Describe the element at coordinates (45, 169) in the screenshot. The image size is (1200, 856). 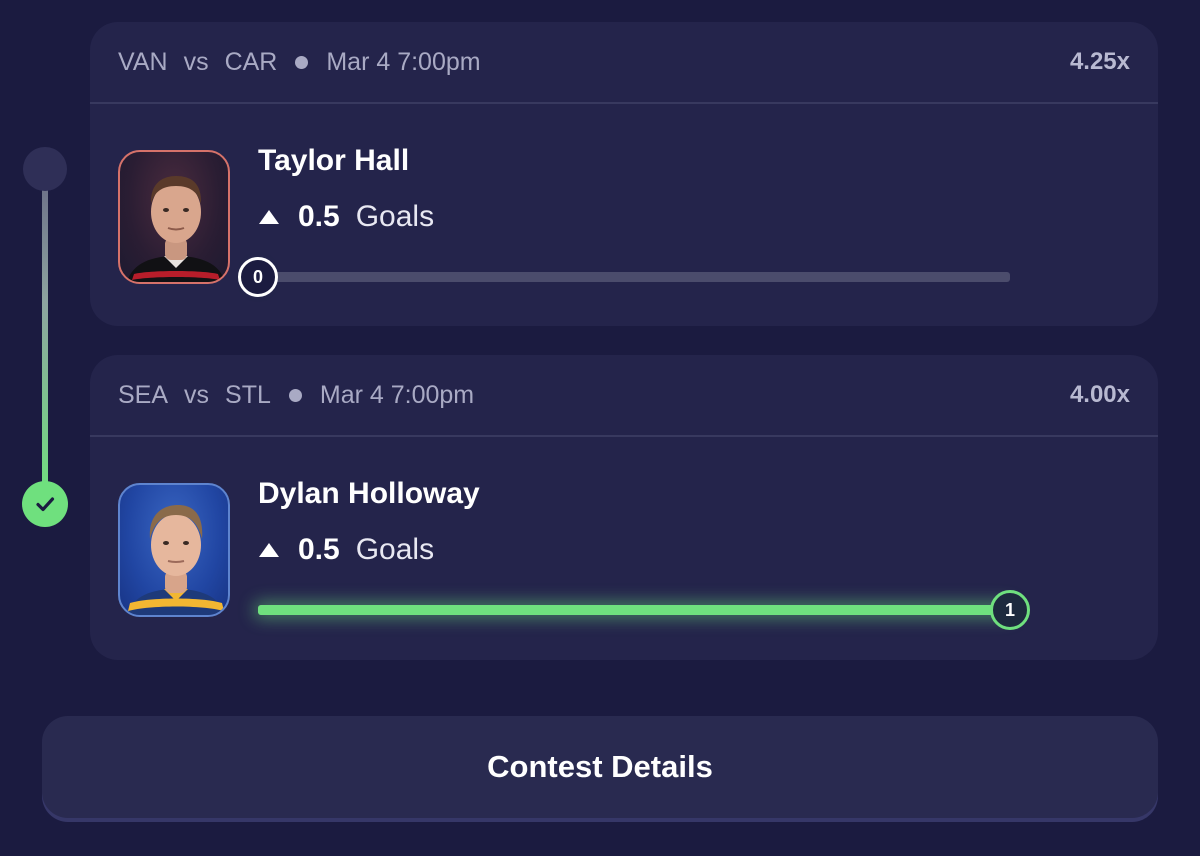
I see `pending-status-dot` at that location.